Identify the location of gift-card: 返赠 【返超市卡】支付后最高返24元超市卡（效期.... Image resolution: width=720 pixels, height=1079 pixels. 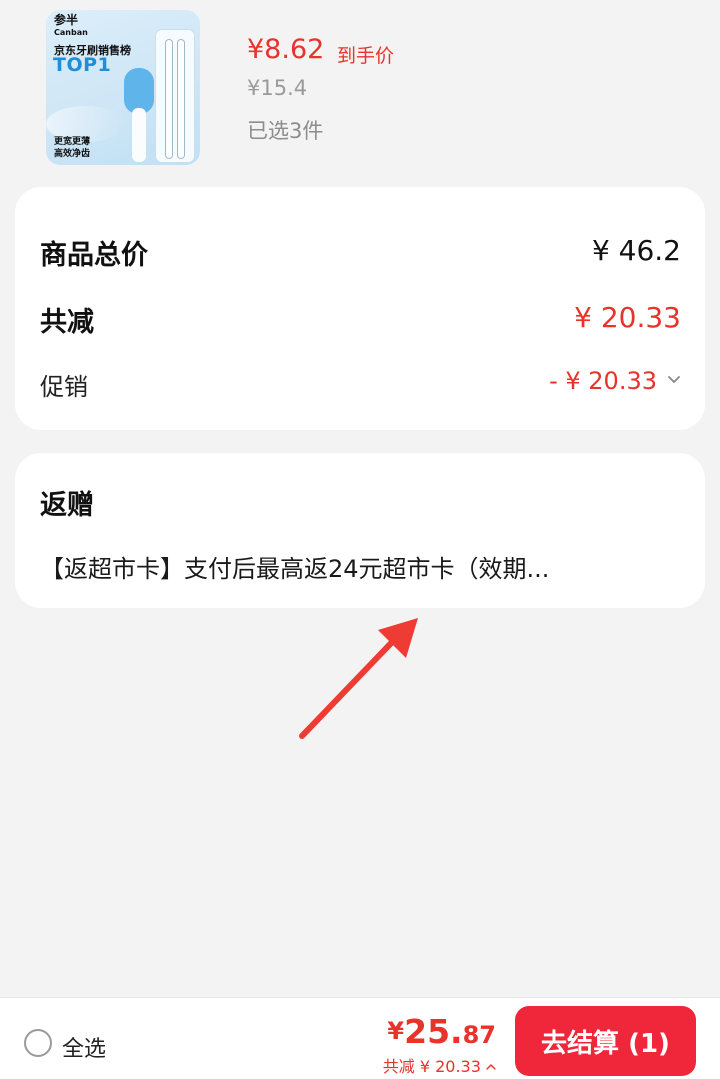
(360, 530).